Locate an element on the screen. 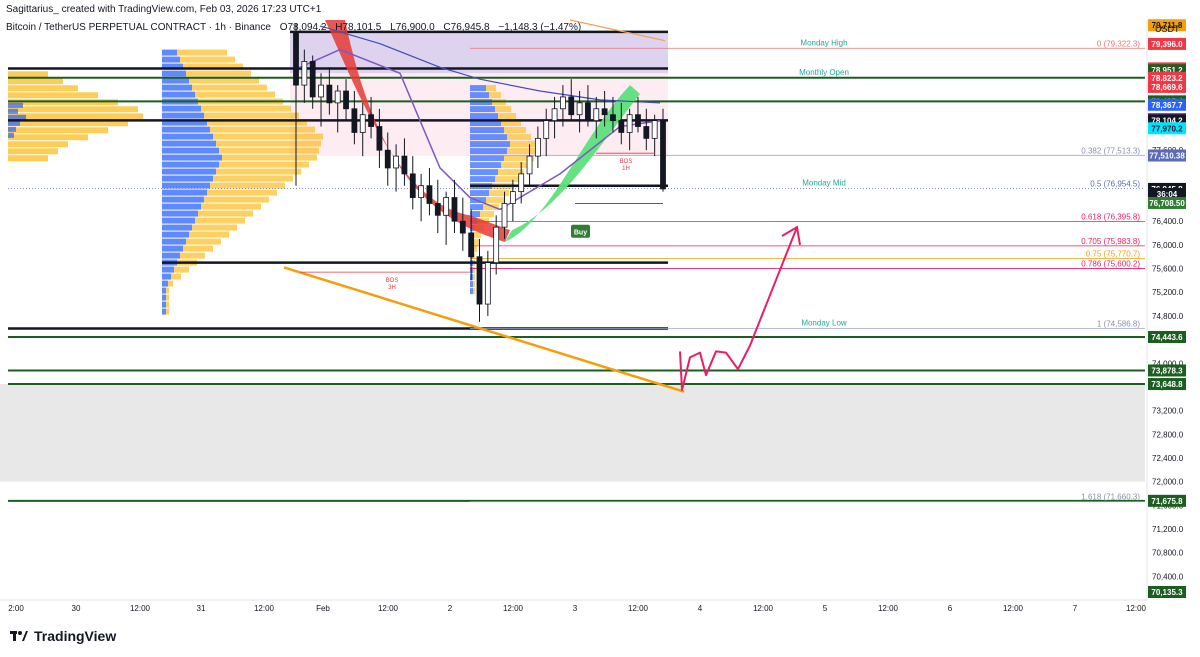  buy-label: Buy is located at coordinates (580, 232).